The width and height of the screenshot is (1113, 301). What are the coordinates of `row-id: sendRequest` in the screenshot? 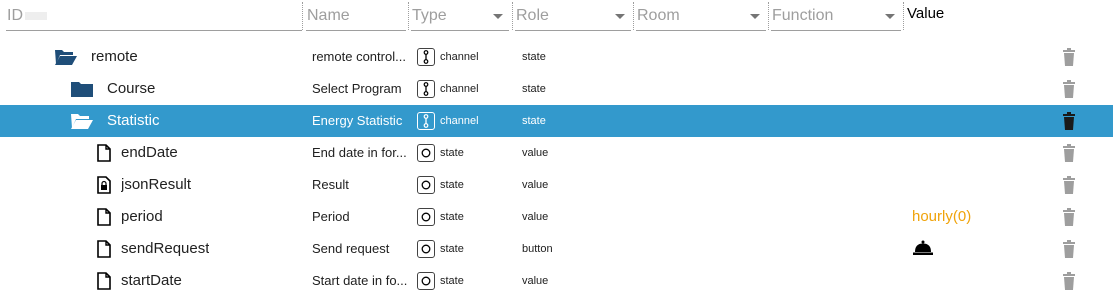 It's located at (165, 248).